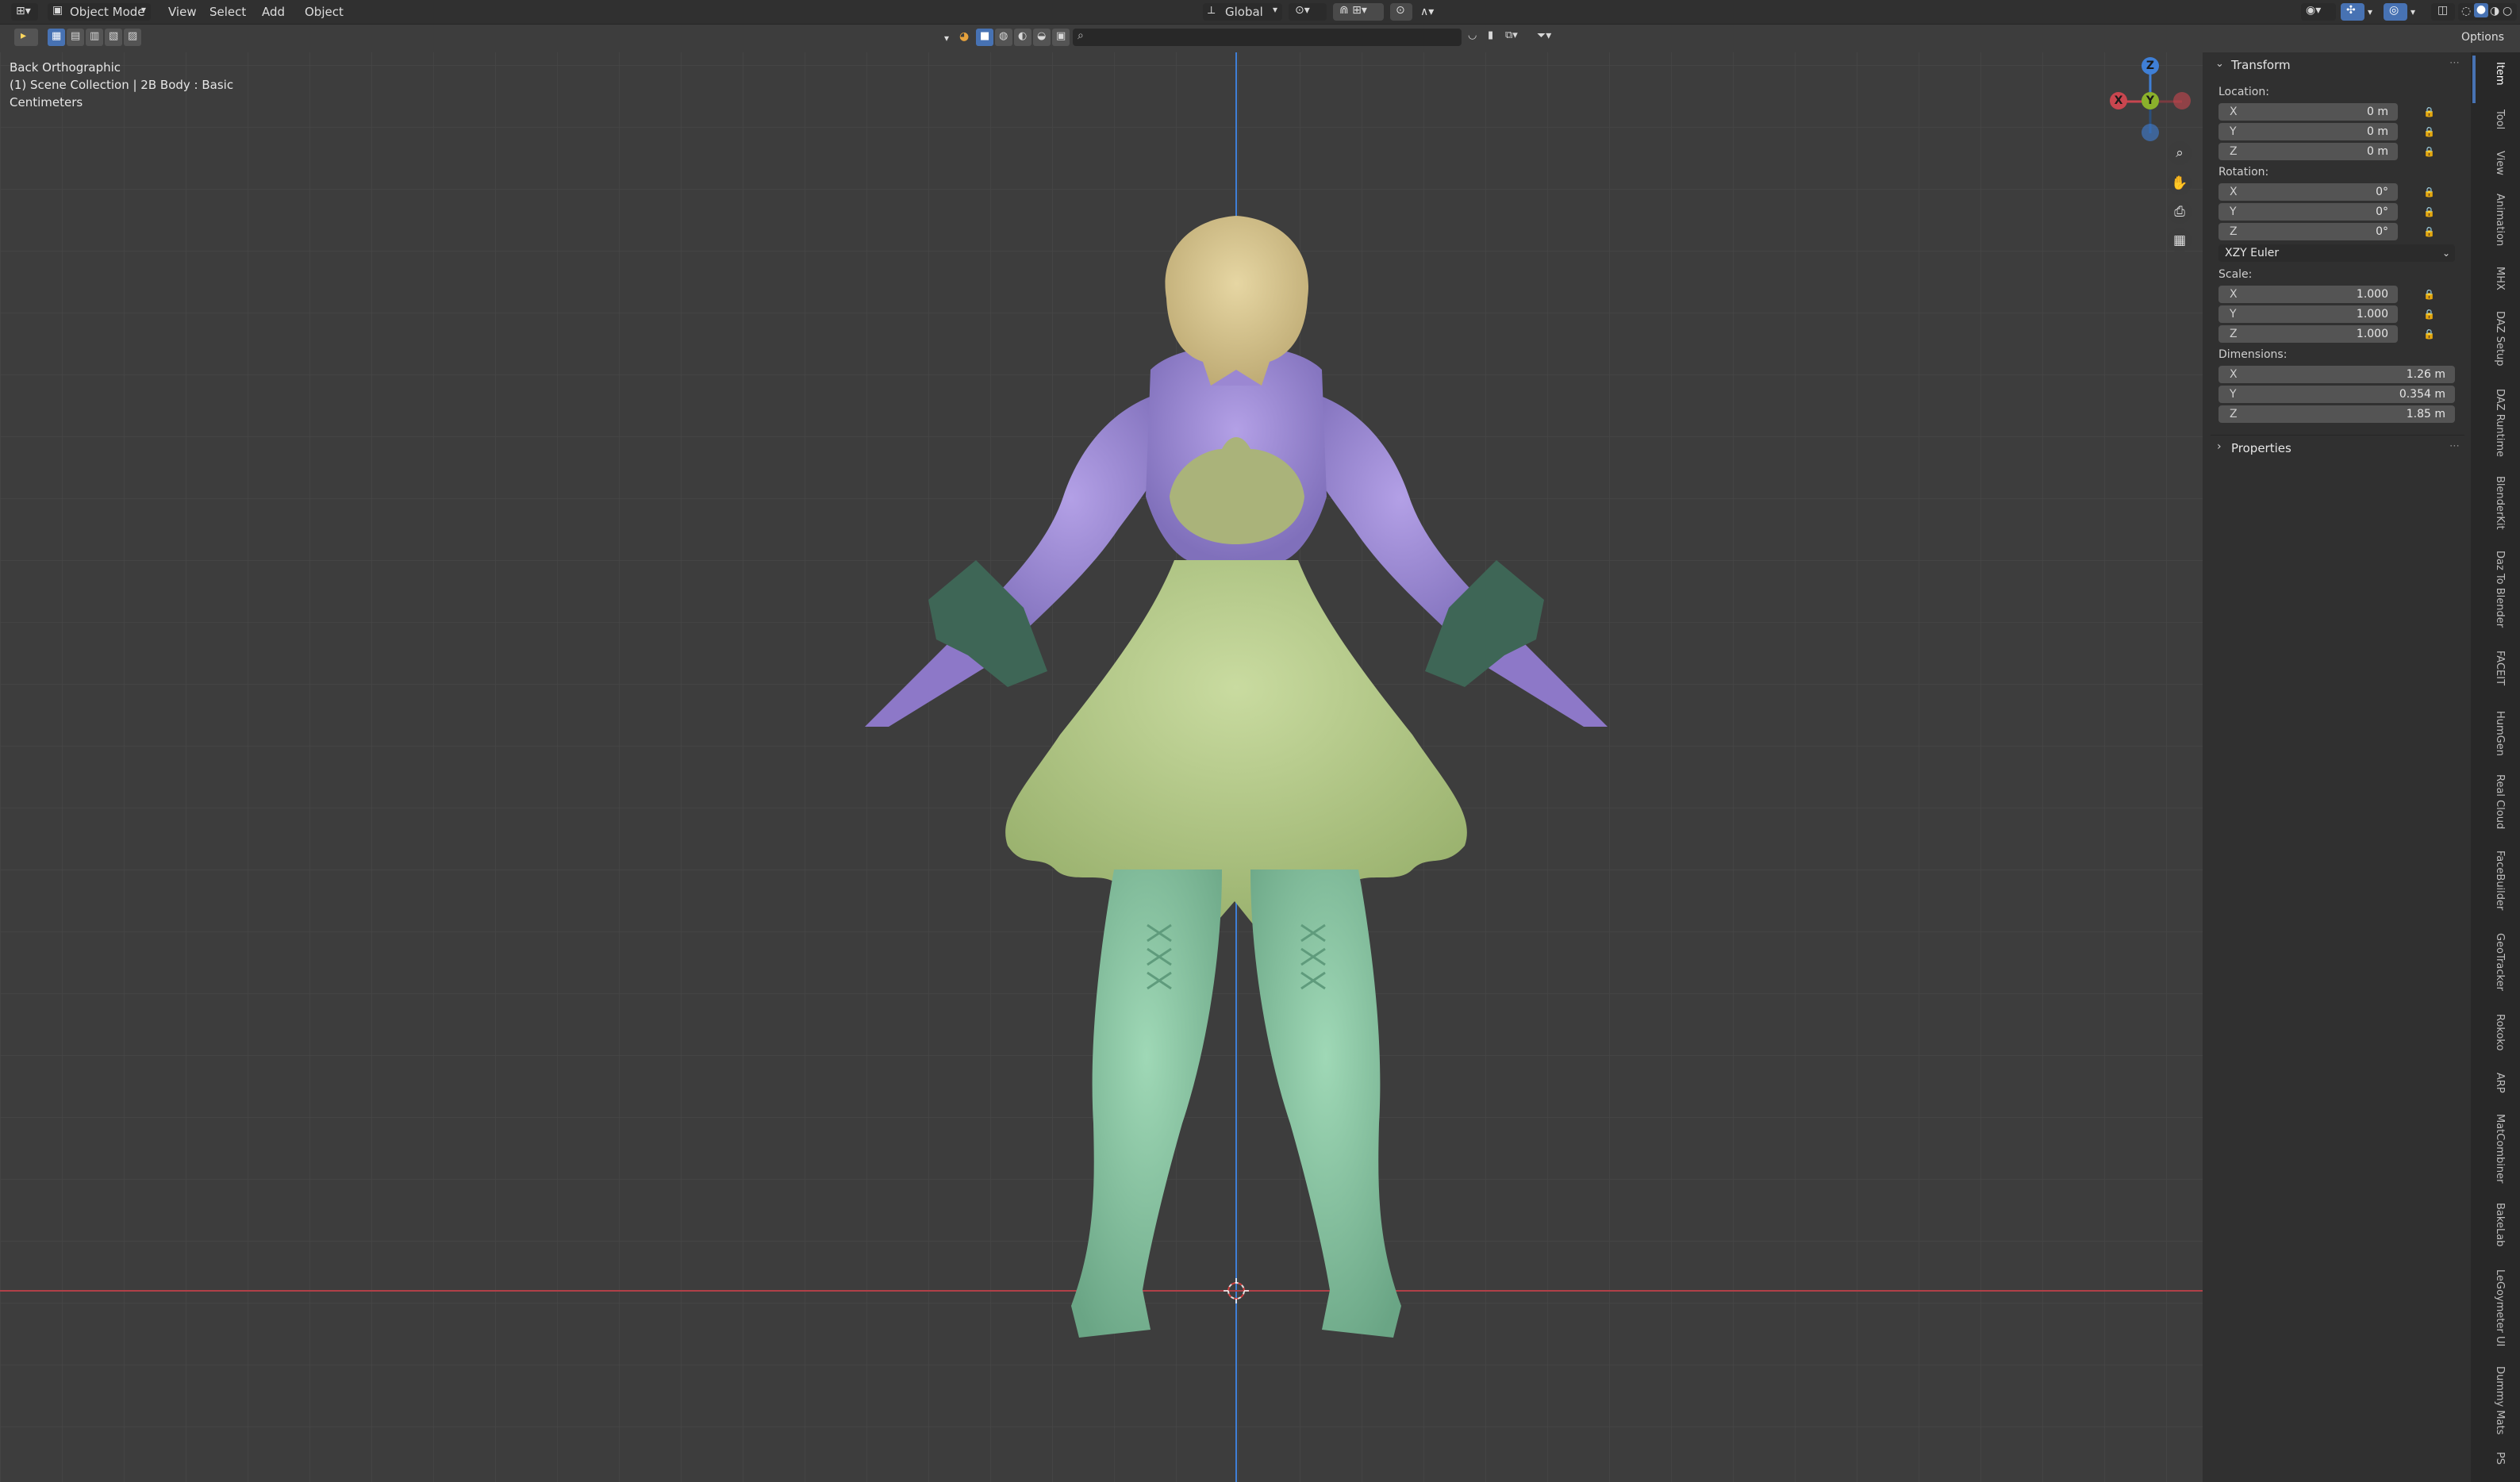 This screenshot has height=1482, width=2520. Describe the element at coordinates (2494, 220) in the screenshot. I see `tab-animation: Animation` at that location.